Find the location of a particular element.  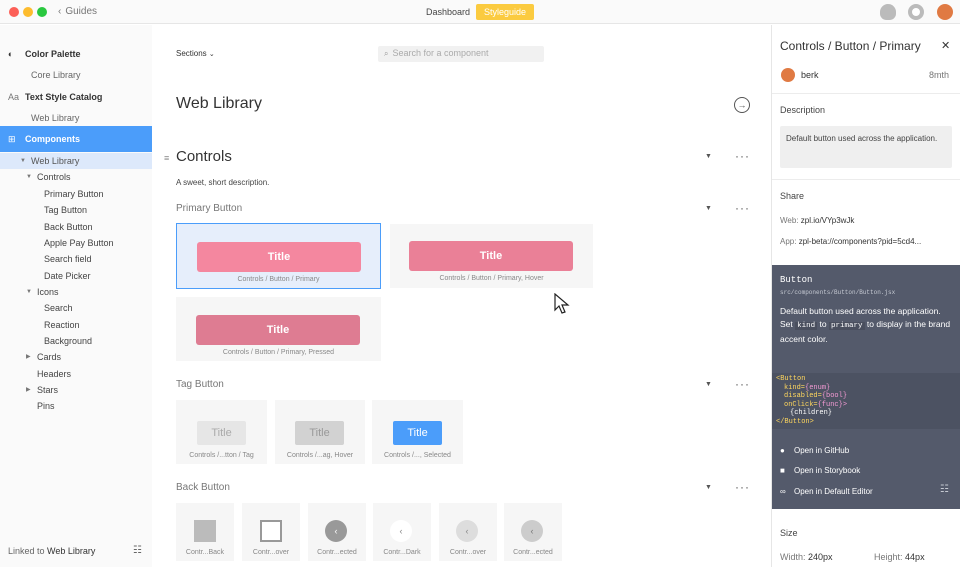

sidebar-item-web-library-text: Web Library is located at coordinates (76, 118).